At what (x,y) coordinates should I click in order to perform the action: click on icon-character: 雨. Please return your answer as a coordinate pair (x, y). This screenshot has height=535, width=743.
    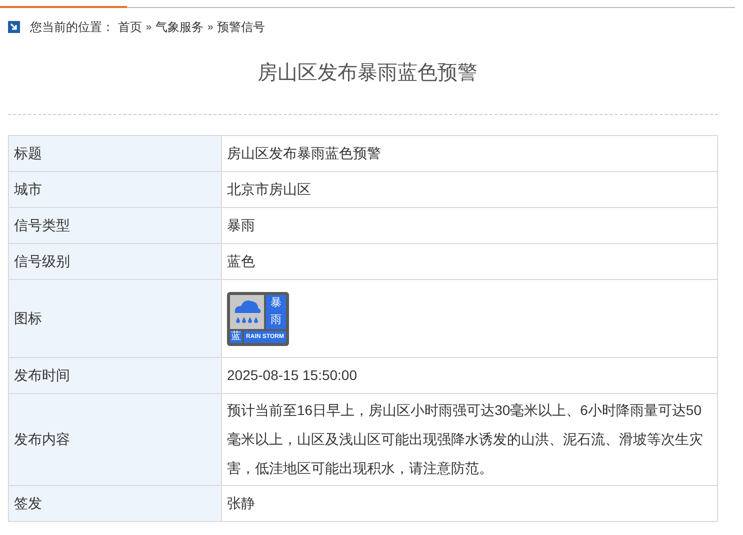
    Looking at the image, I should click on (276, 320).